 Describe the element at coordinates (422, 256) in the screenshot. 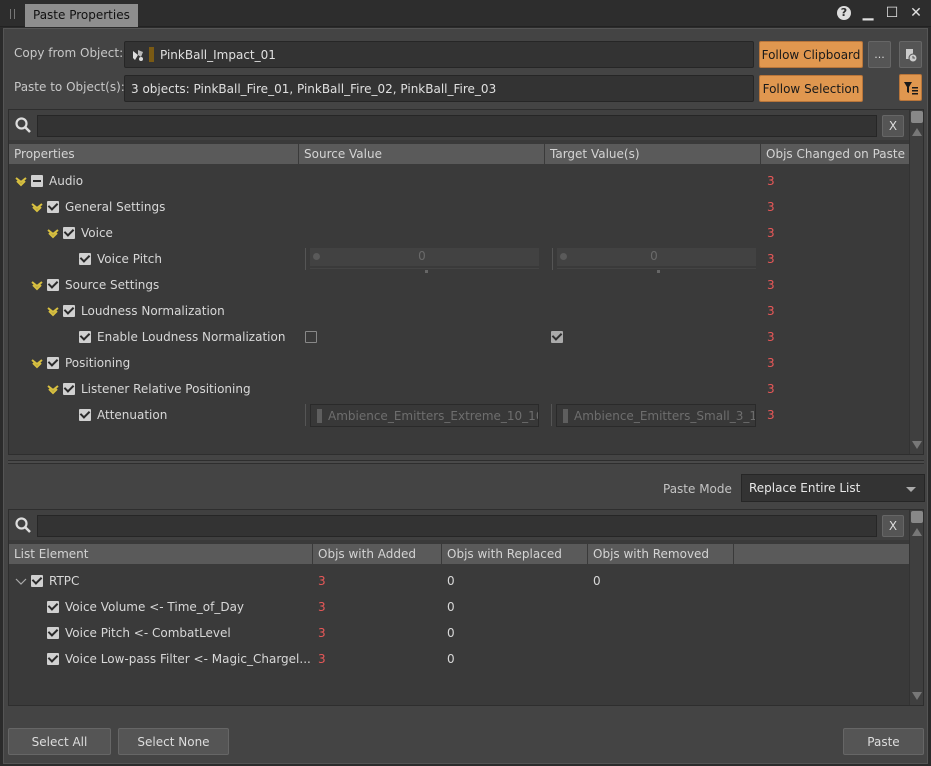

I see `source-value: 0` at that location.